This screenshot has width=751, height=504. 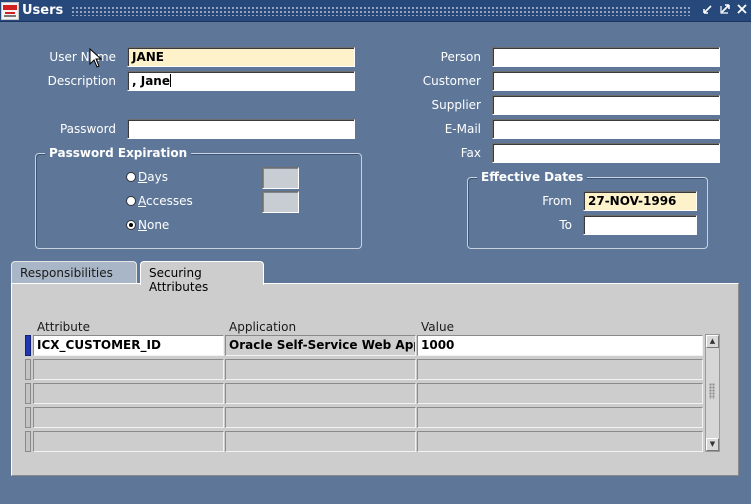 What do you see at coordinates (640, 201) in the screenshot?
I see `from-date-field: 27-NOV-1996` at bounding box center [640, 201].